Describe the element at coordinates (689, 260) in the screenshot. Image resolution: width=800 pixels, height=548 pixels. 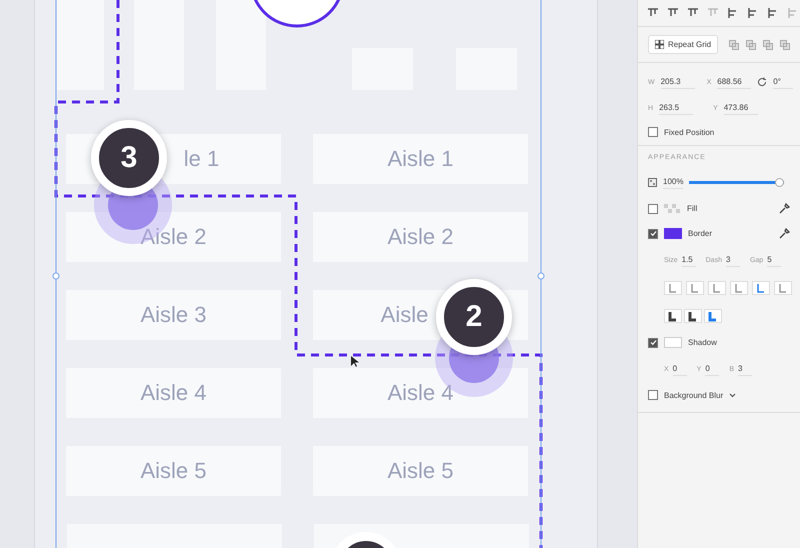
I see `border-field: 1.5` at that location.